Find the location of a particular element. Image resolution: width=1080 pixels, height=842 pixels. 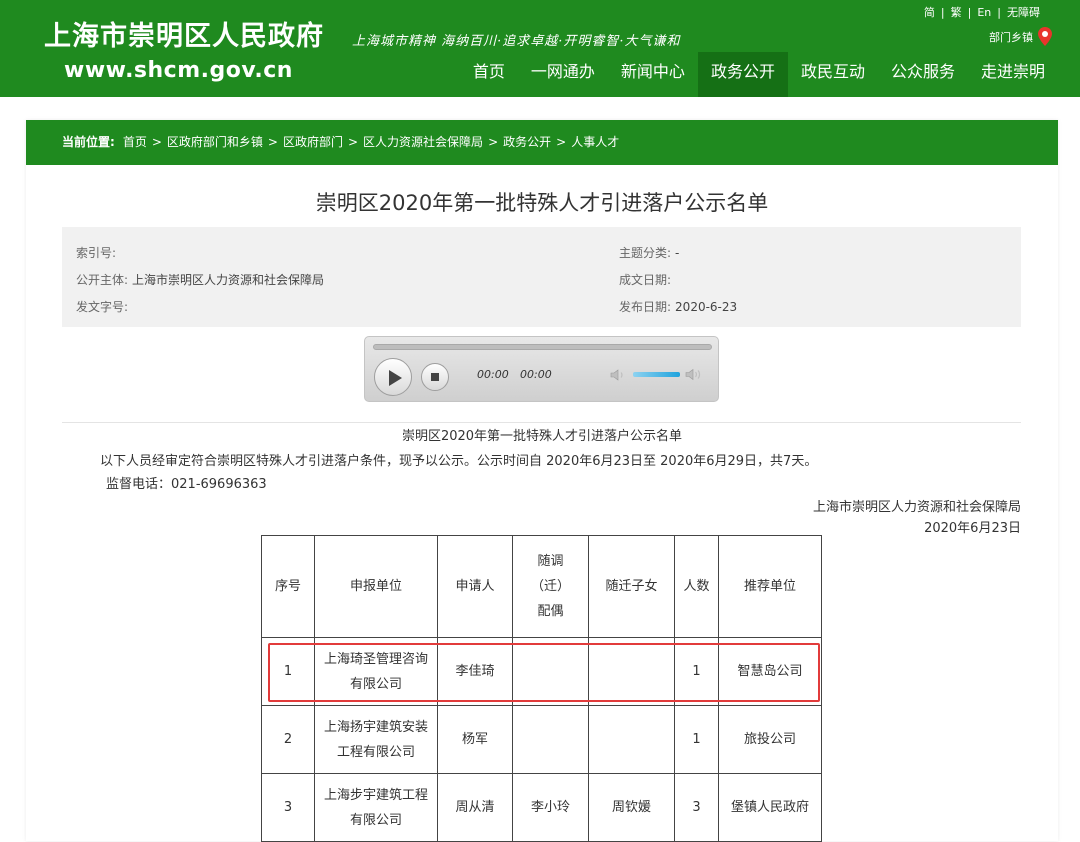

meta-published: 发布日期: 2020-6-23 is located at coordinates (678, 306).